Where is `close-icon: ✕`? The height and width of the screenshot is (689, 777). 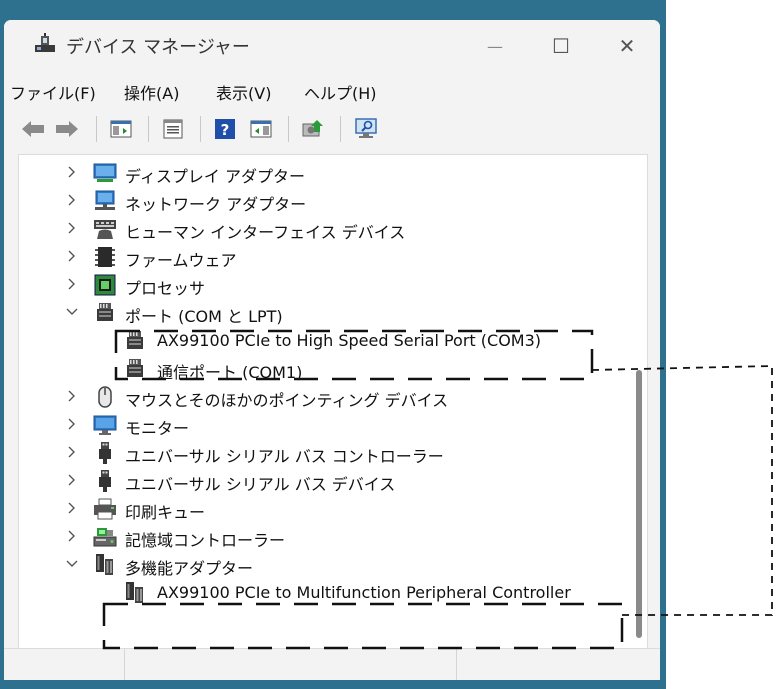 close-icon: ✕ is located at coordinates (627, 46).